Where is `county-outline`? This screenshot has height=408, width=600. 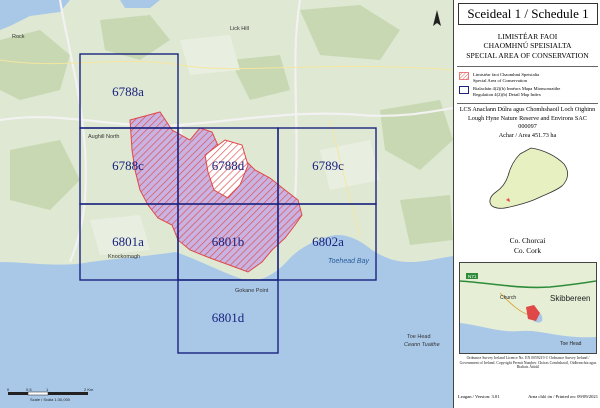 county-outline is located at coordinates (528, 178).